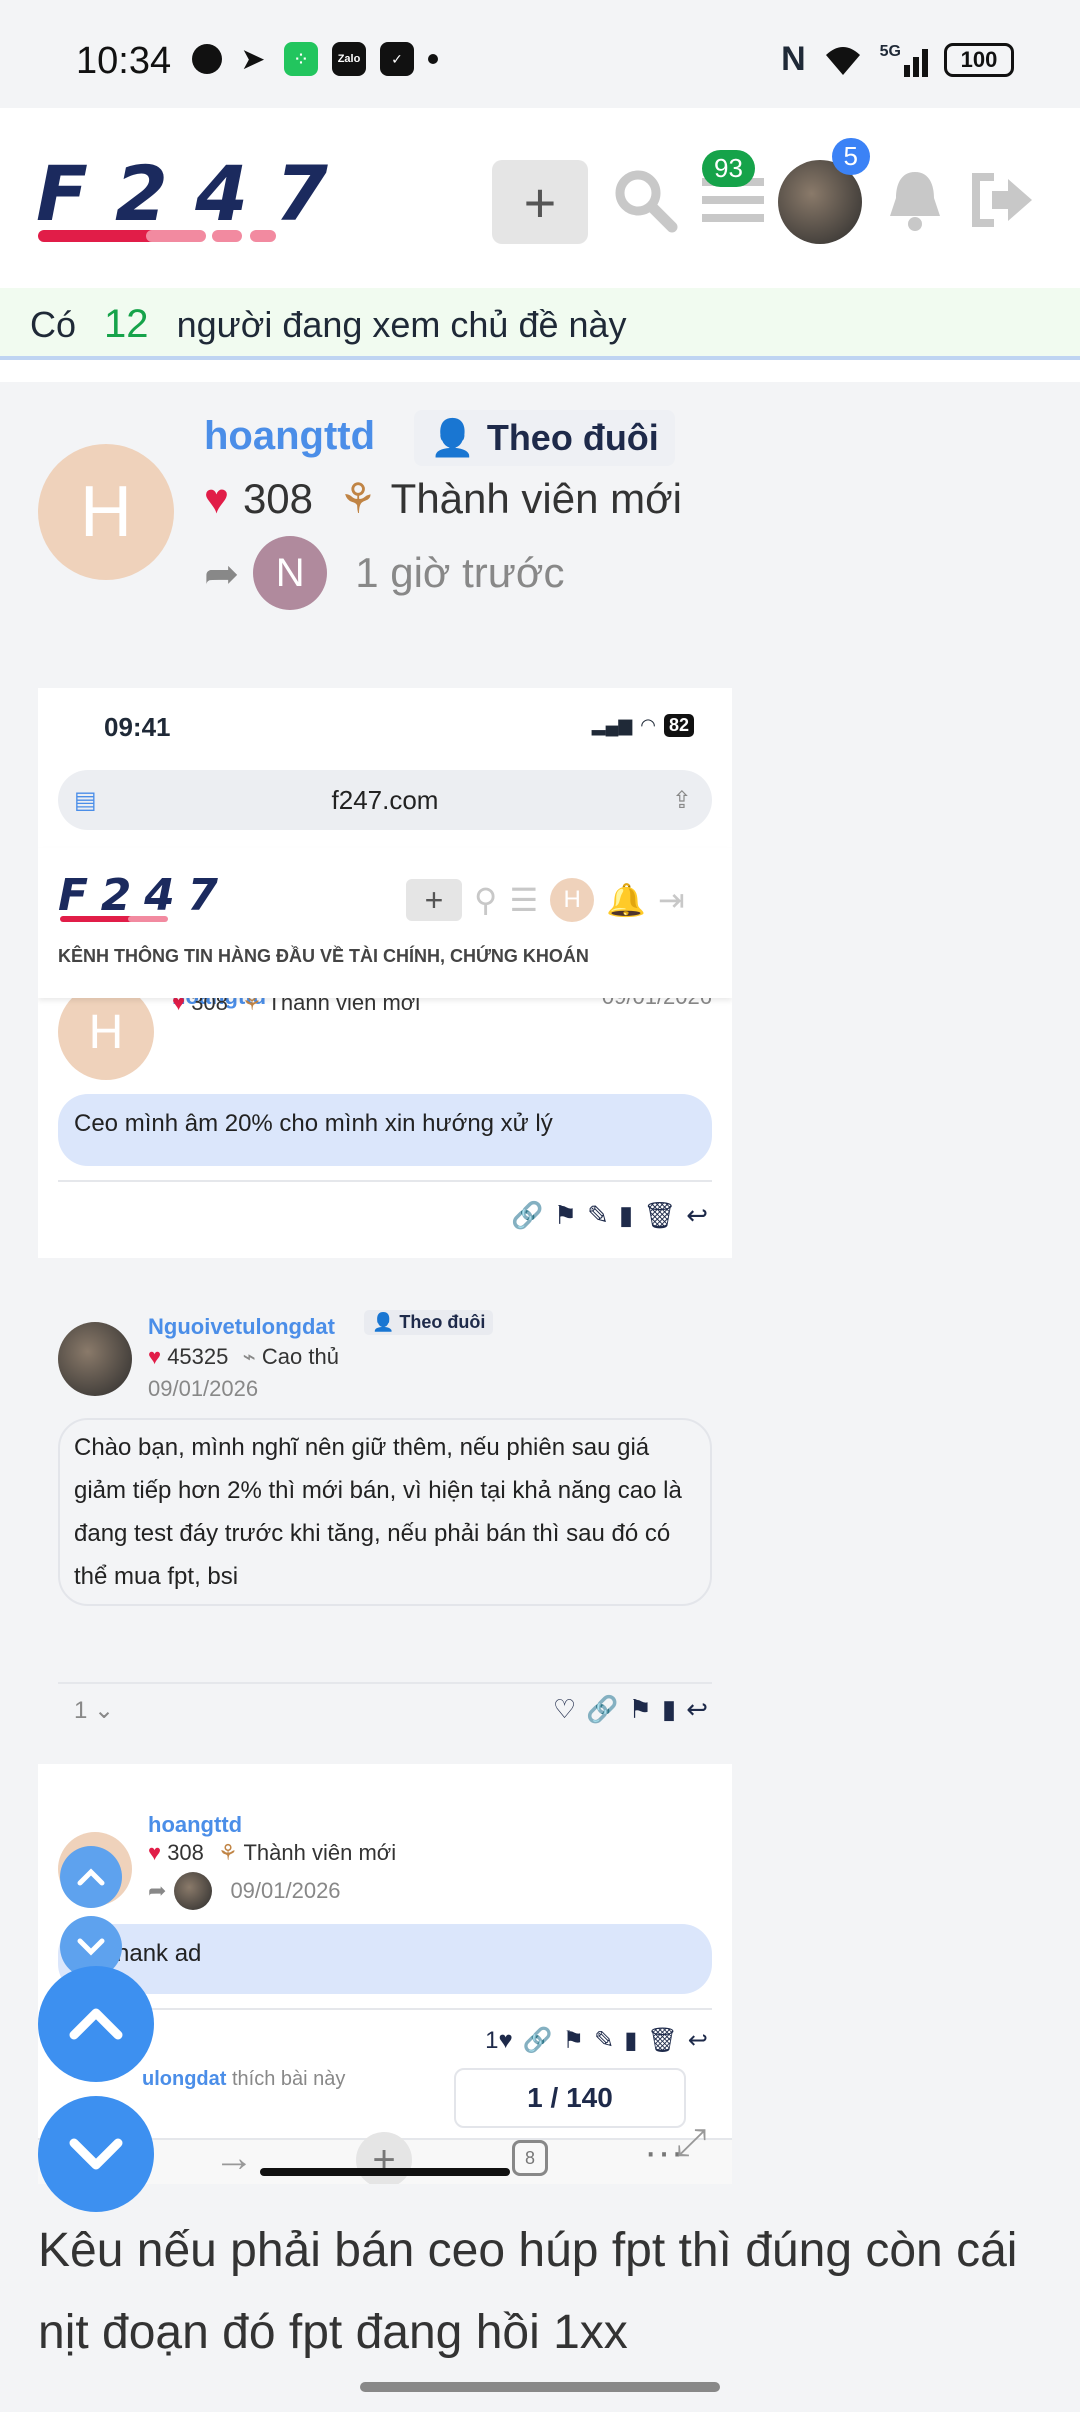 This screenshot has height=2412, width=1080. Describe the element at coordinates (278, 498) in the screenshot. I see `author-likes: 308` at that location.